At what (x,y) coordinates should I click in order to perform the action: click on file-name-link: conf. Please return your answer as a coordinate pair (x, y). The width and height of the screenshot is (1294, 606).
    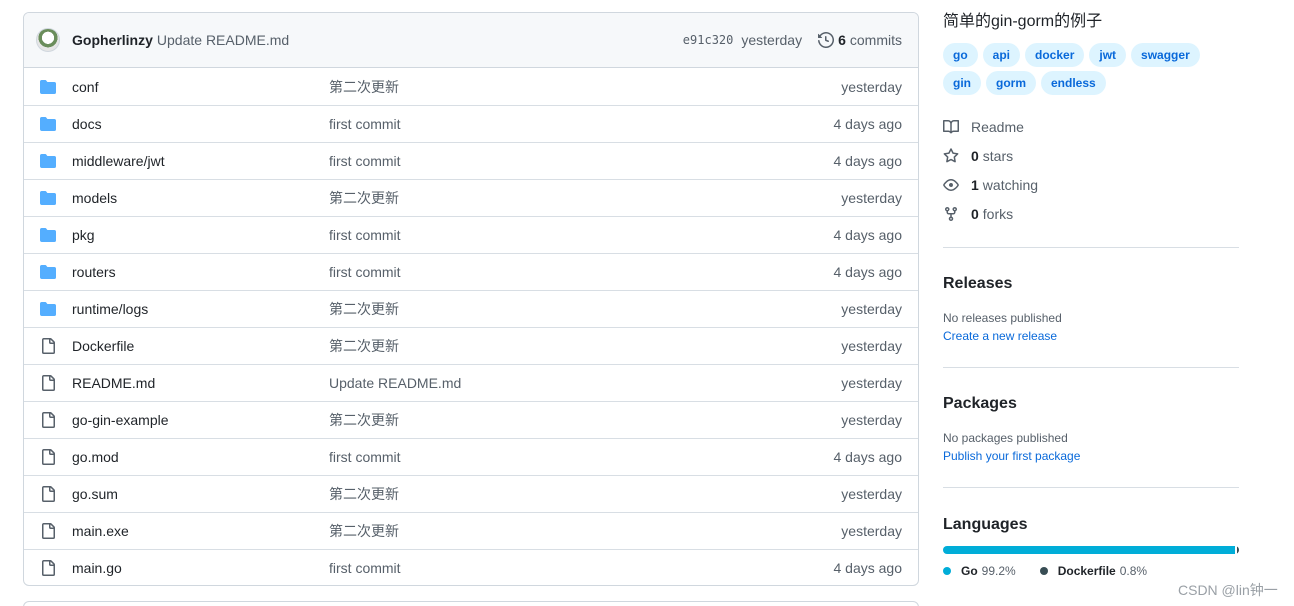
    Looking at the image, I should click on (200, 87).